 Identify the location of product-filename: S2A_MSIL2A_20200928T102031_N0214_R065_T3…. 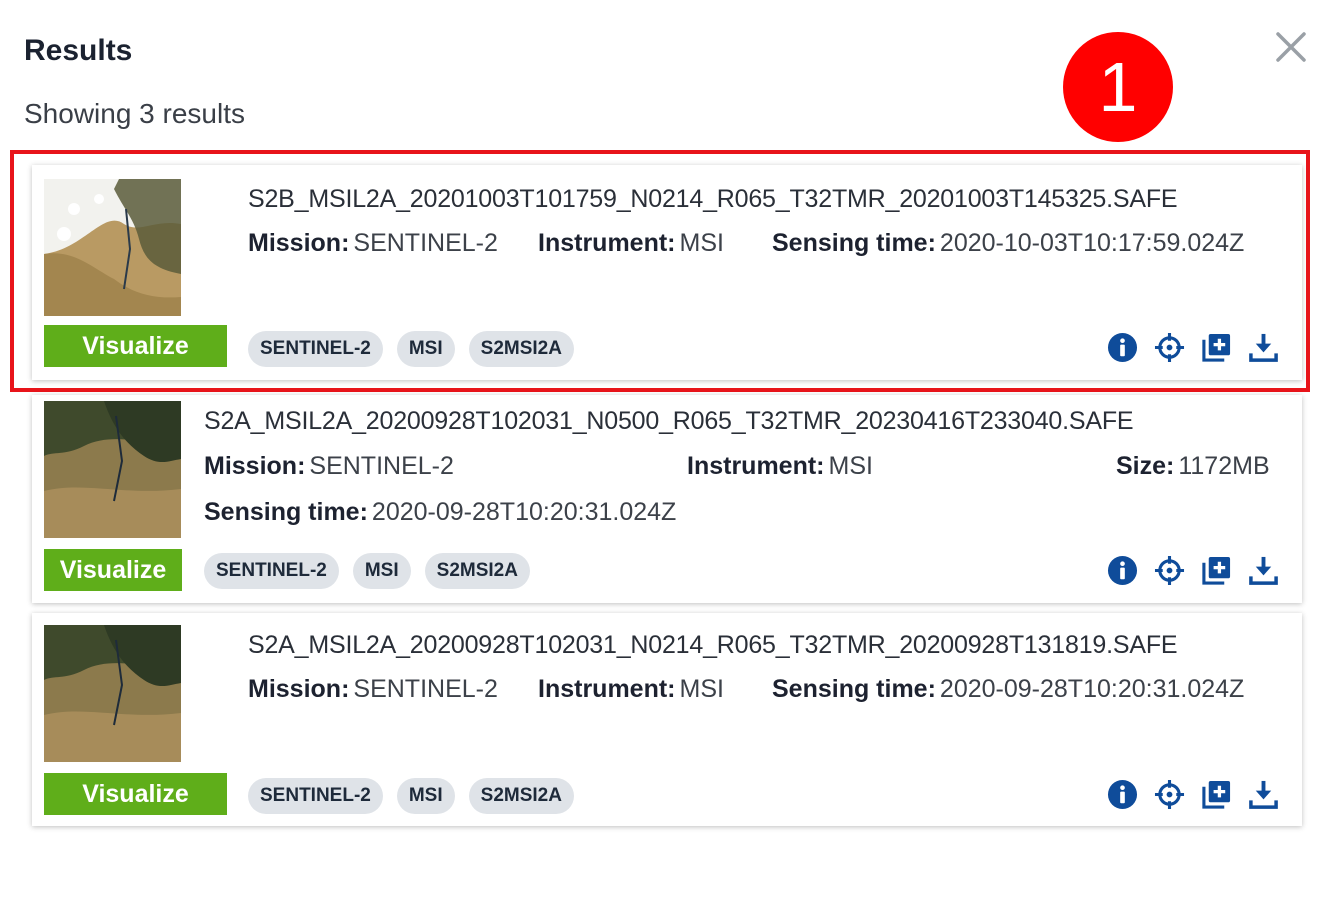
(713, 645).